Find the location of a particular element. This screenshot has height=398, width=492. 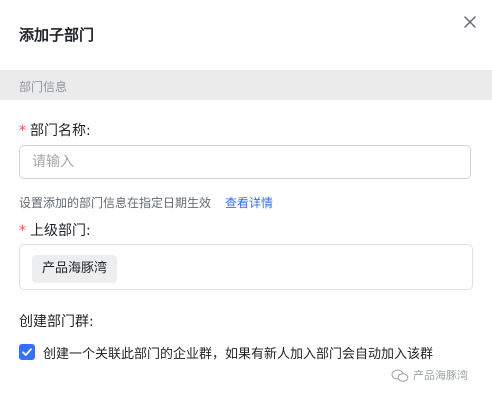

effective-date-hint: 设置添加的部门信息在指定日期生效 is located at coordinates (115, 203).